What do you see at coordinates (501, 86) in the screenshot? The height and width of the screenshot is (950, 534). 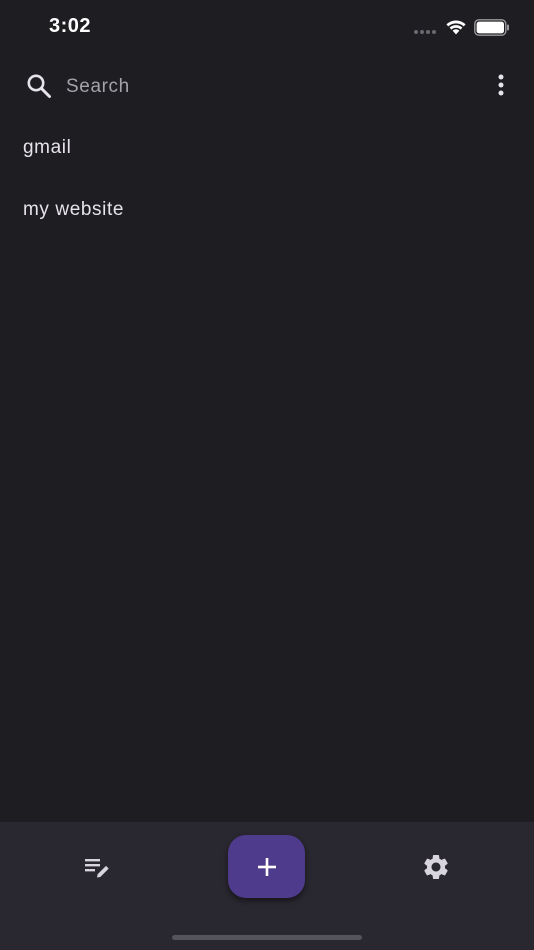 I see `more-vertical-icon` at bounding box center [501, 86].